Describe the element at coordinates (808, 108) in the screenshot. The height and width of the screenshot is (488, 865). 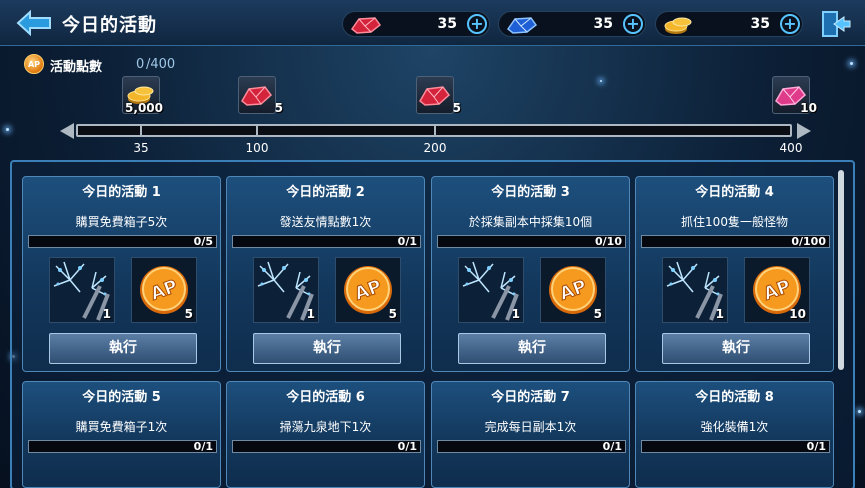
I see `milestone-reward-amount: 10` at that location.